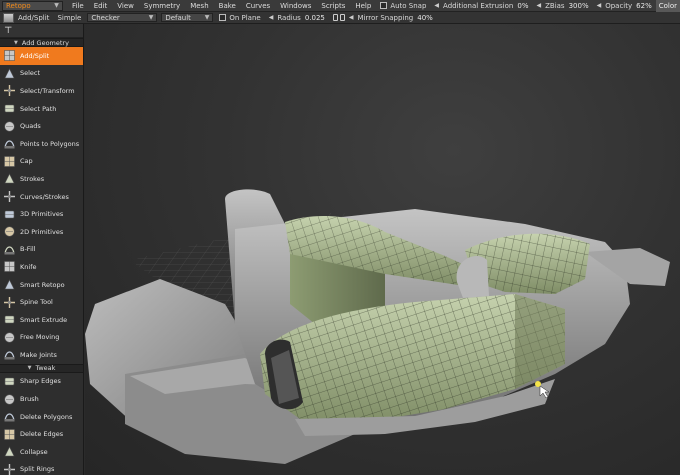 The height and width of the screenshot is (475, 680). I want to click on tool-delete-edges: Delete Edges, so click(41, 434).